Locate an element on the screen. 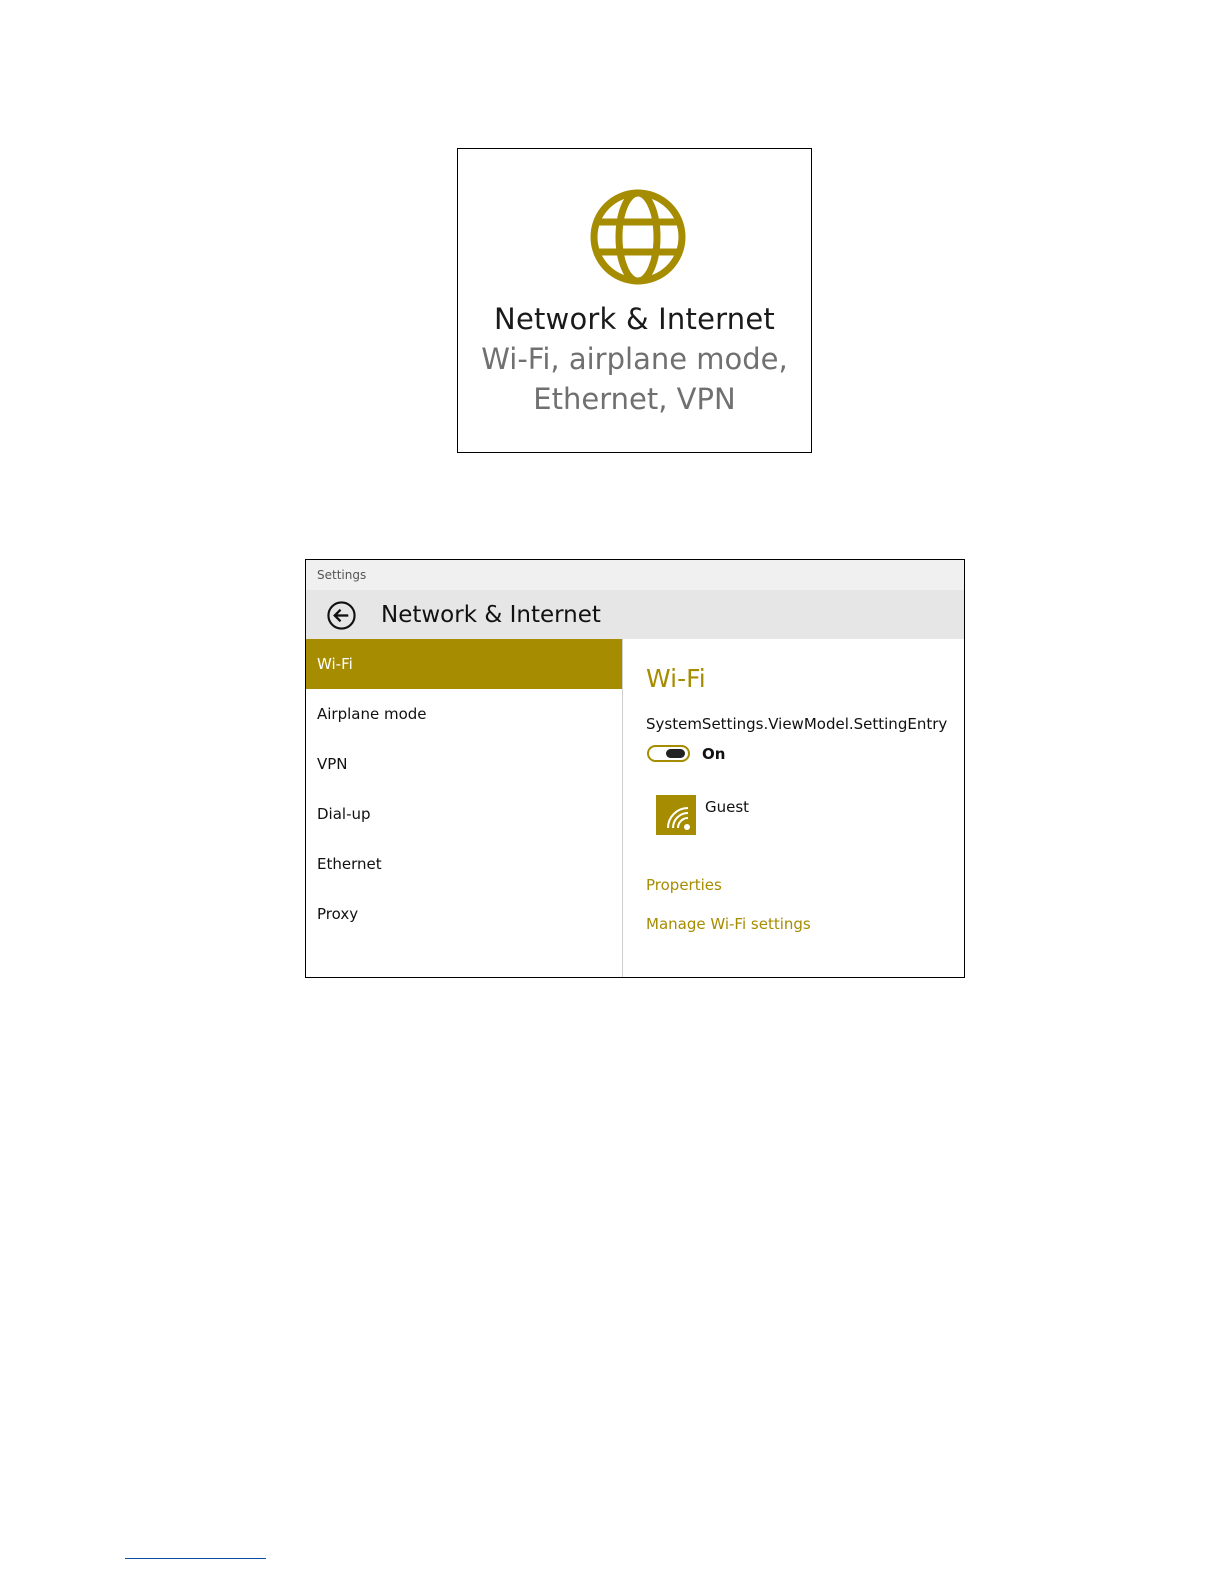  page-title: Network & Internet is located at coordinates (491, 615).